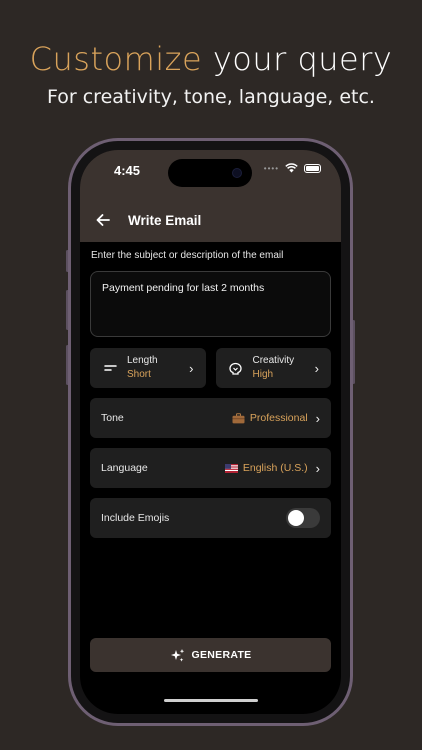  I want to click on language-label: Language, so click(124, 468).